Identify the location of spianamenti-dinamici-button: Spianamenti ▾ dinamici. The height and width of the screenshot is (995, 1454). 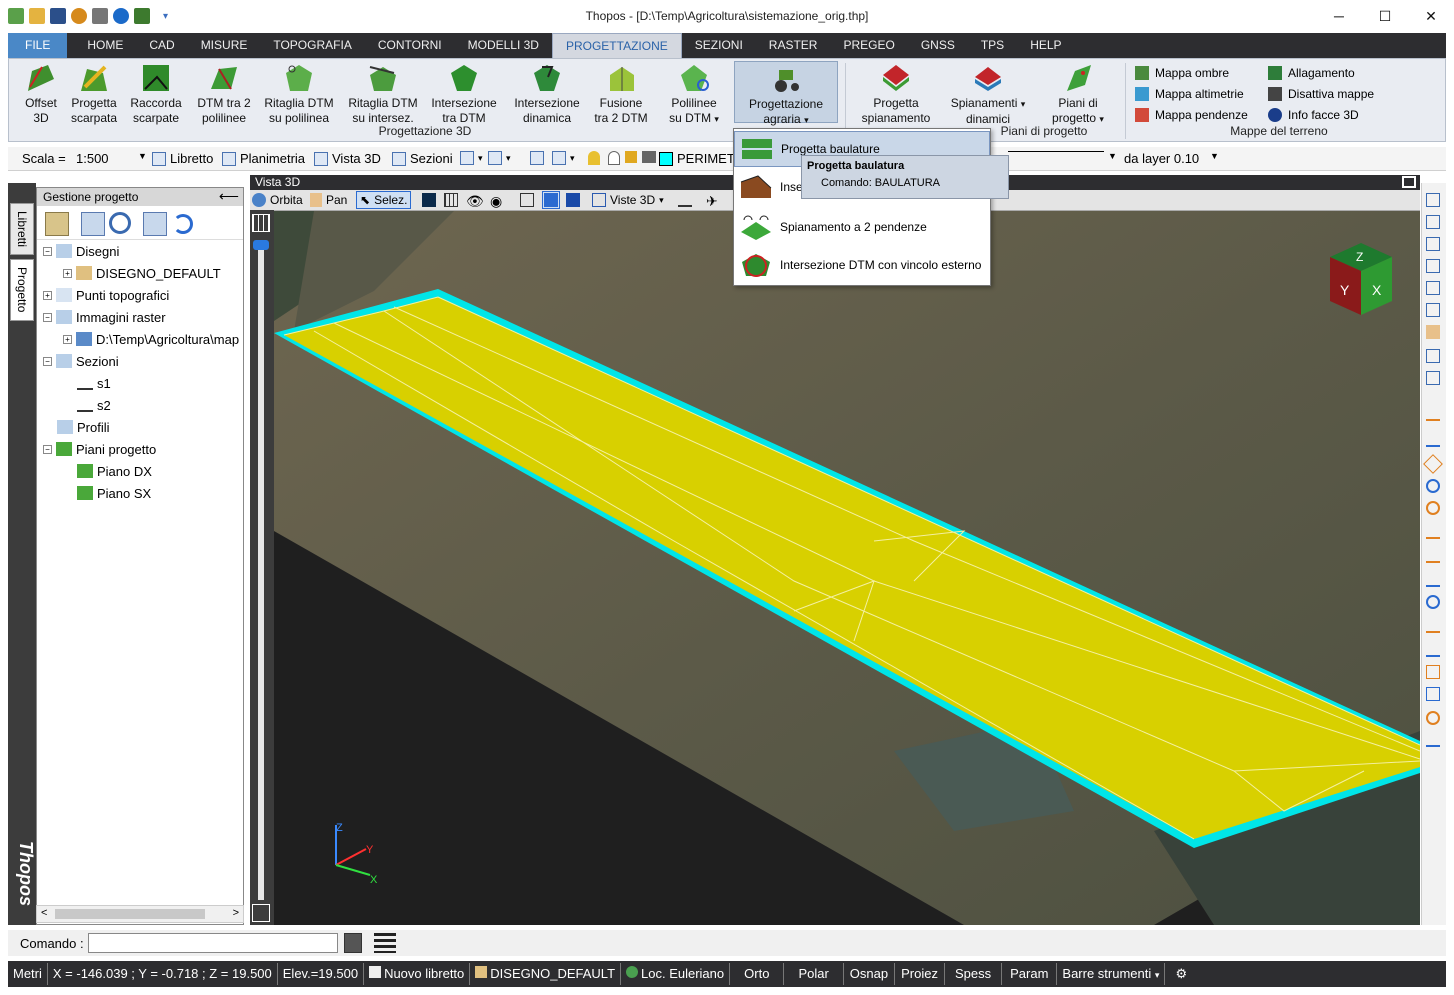
(988, 94).